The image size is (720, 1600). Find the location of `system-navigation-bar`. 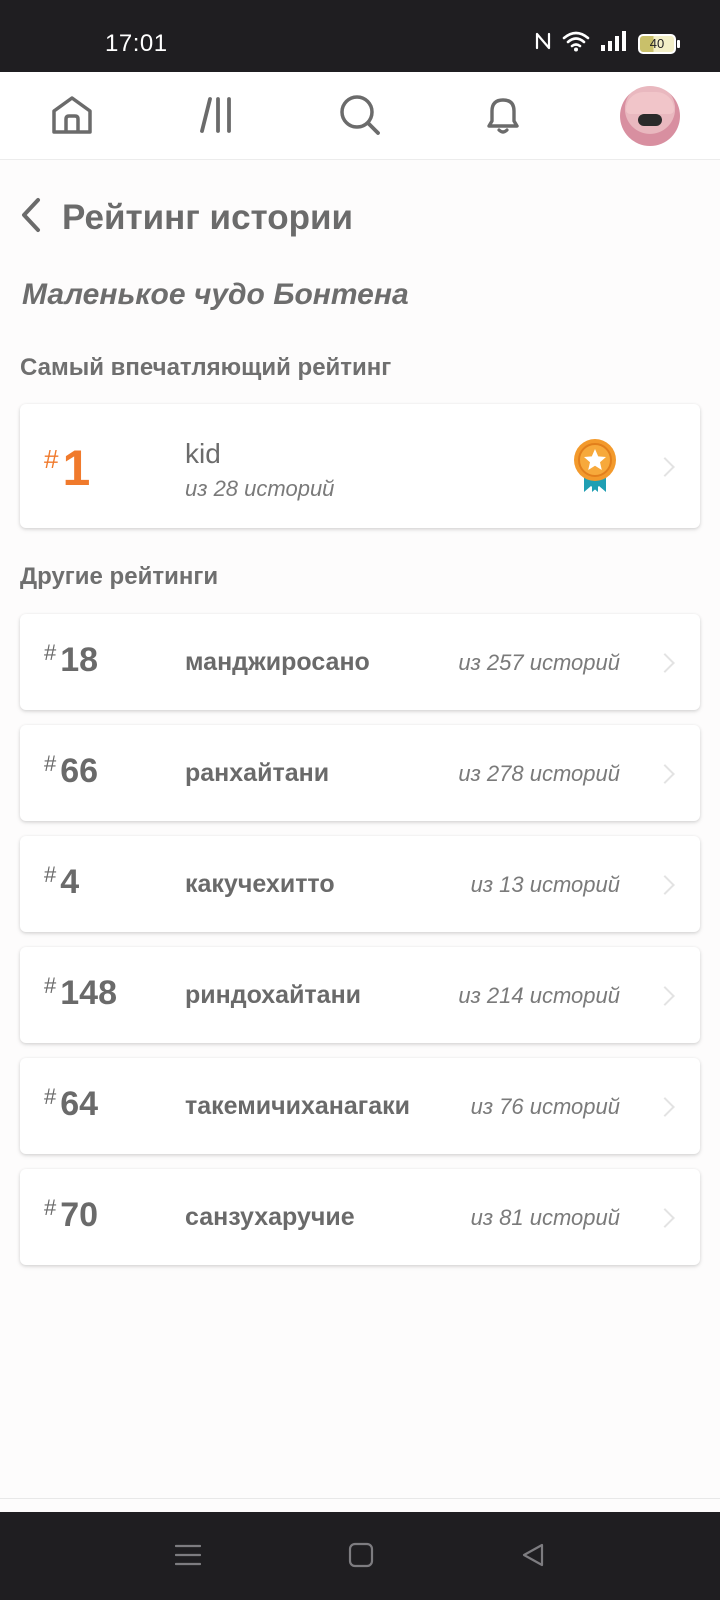

system-navigation-bar is located at coordinates (360, 1556).